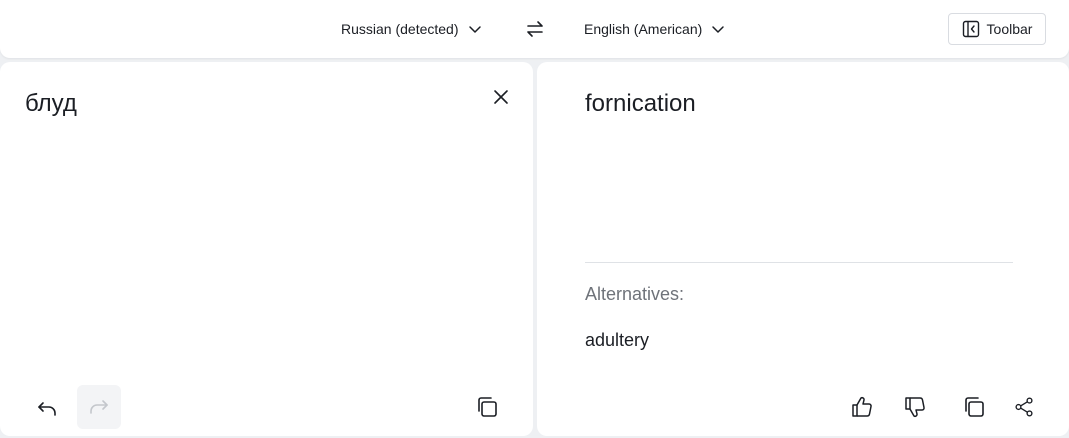 The image size is (1069, 438). I want to click on share-button, so click(1024, 407).